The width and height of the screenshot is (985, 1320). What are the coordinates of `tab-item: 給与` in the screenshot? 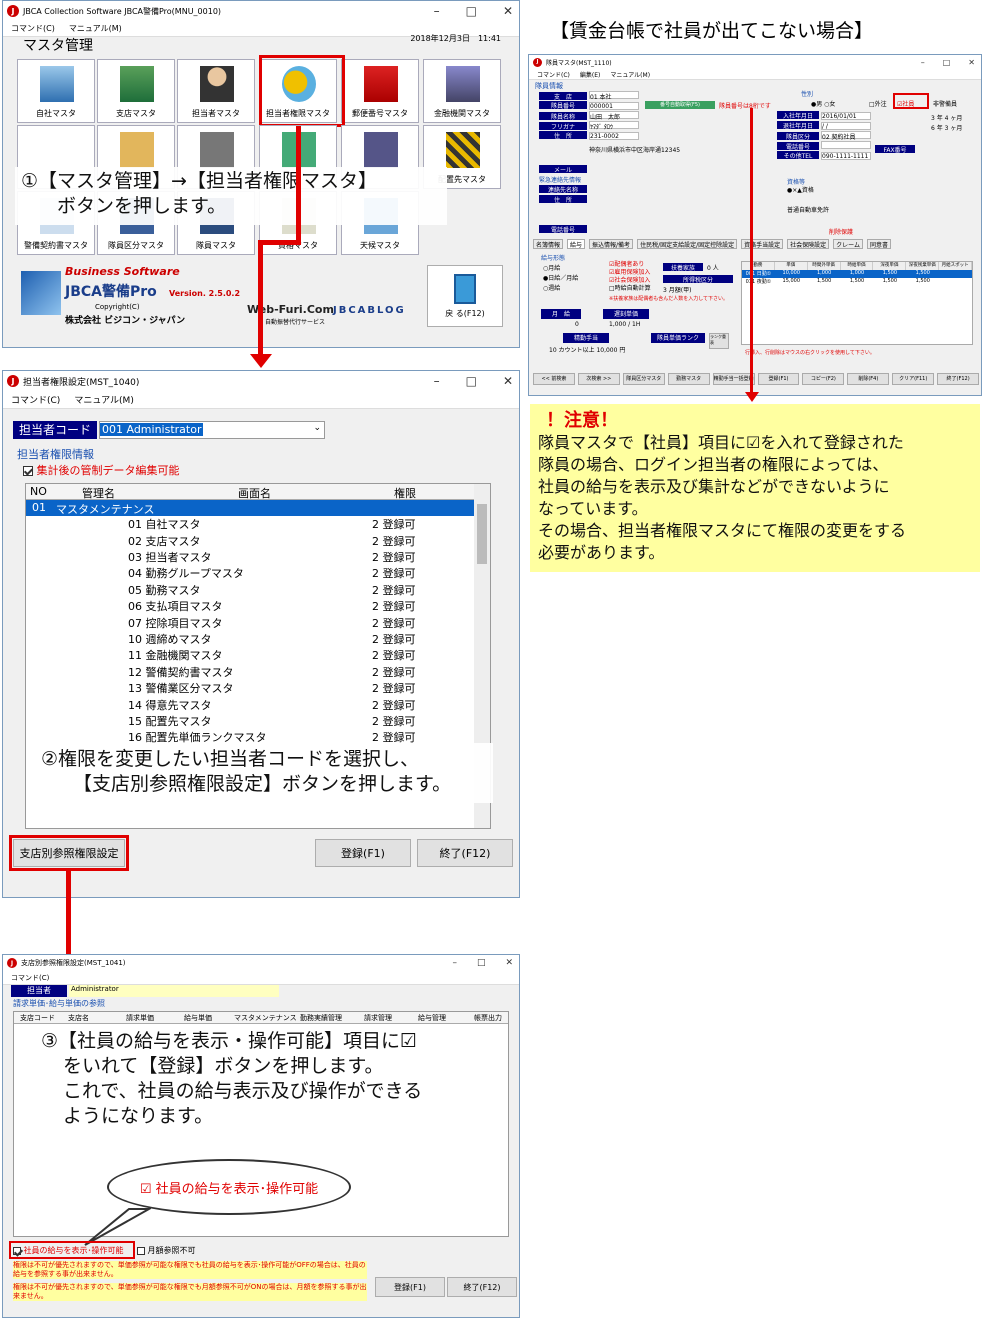 It's located at (576, 244).